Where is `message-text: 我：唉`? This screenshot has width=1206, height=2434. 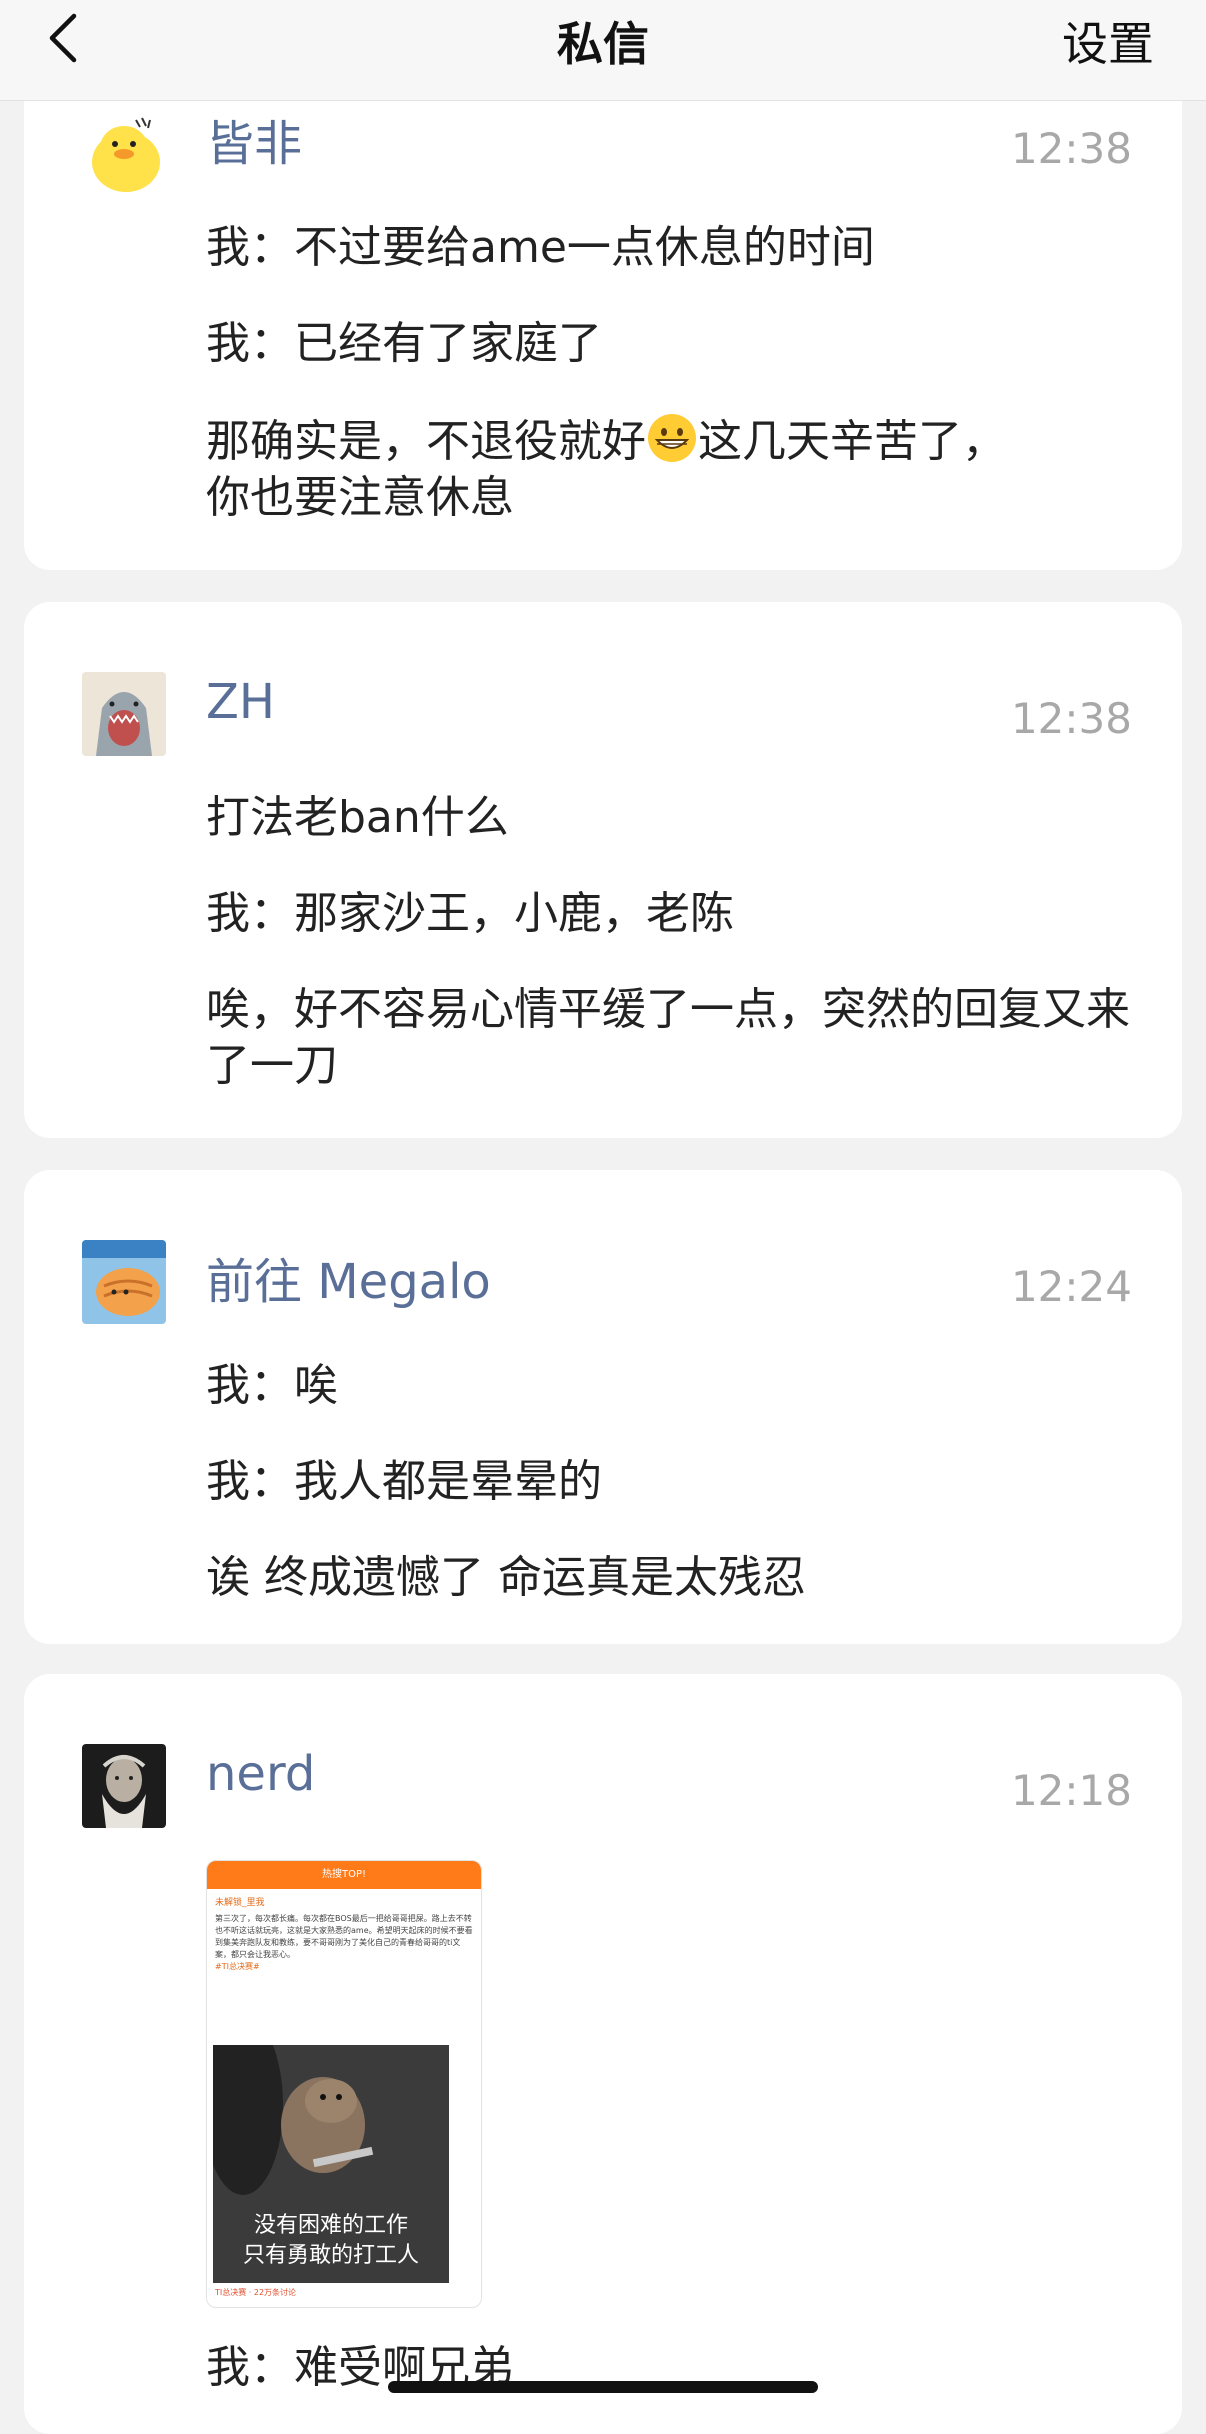
message-text: 我：唉 is located at coordinates (272, 1385).